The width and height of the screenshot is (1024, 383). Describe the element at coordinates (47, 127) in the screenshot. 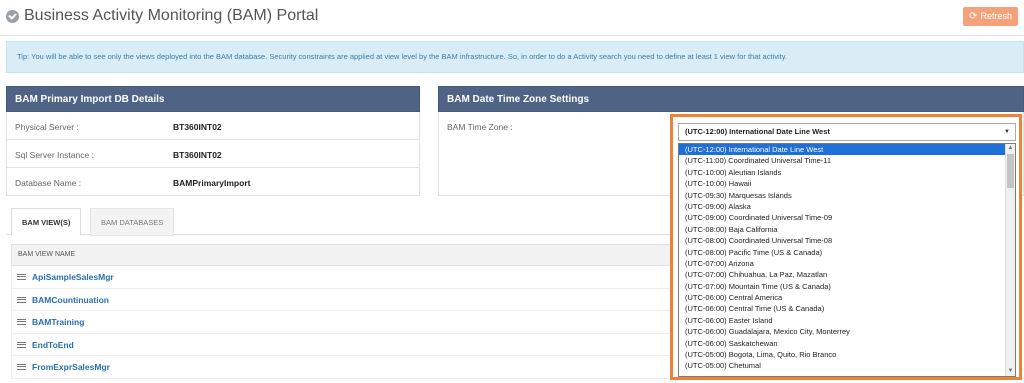

I see `physical-server-label: Physical Server :` at that location.